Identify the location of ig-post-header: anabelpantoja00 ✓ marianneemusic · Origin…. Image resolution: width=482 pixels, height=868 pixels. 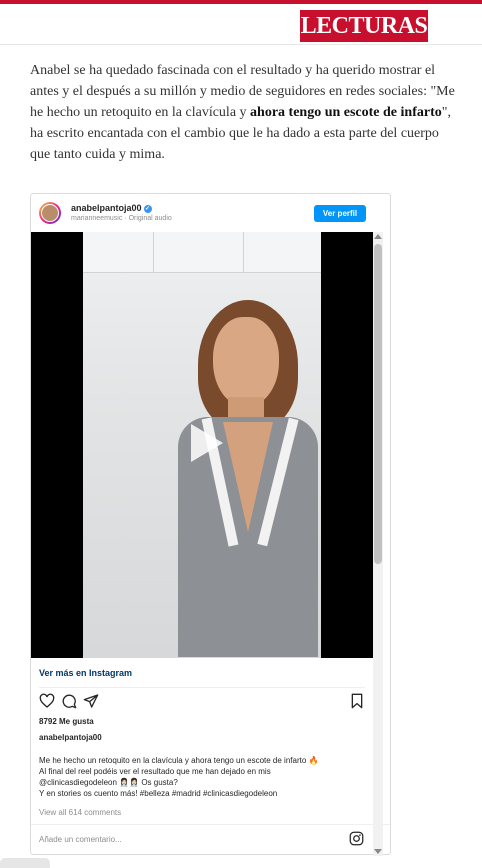
(210, 213).